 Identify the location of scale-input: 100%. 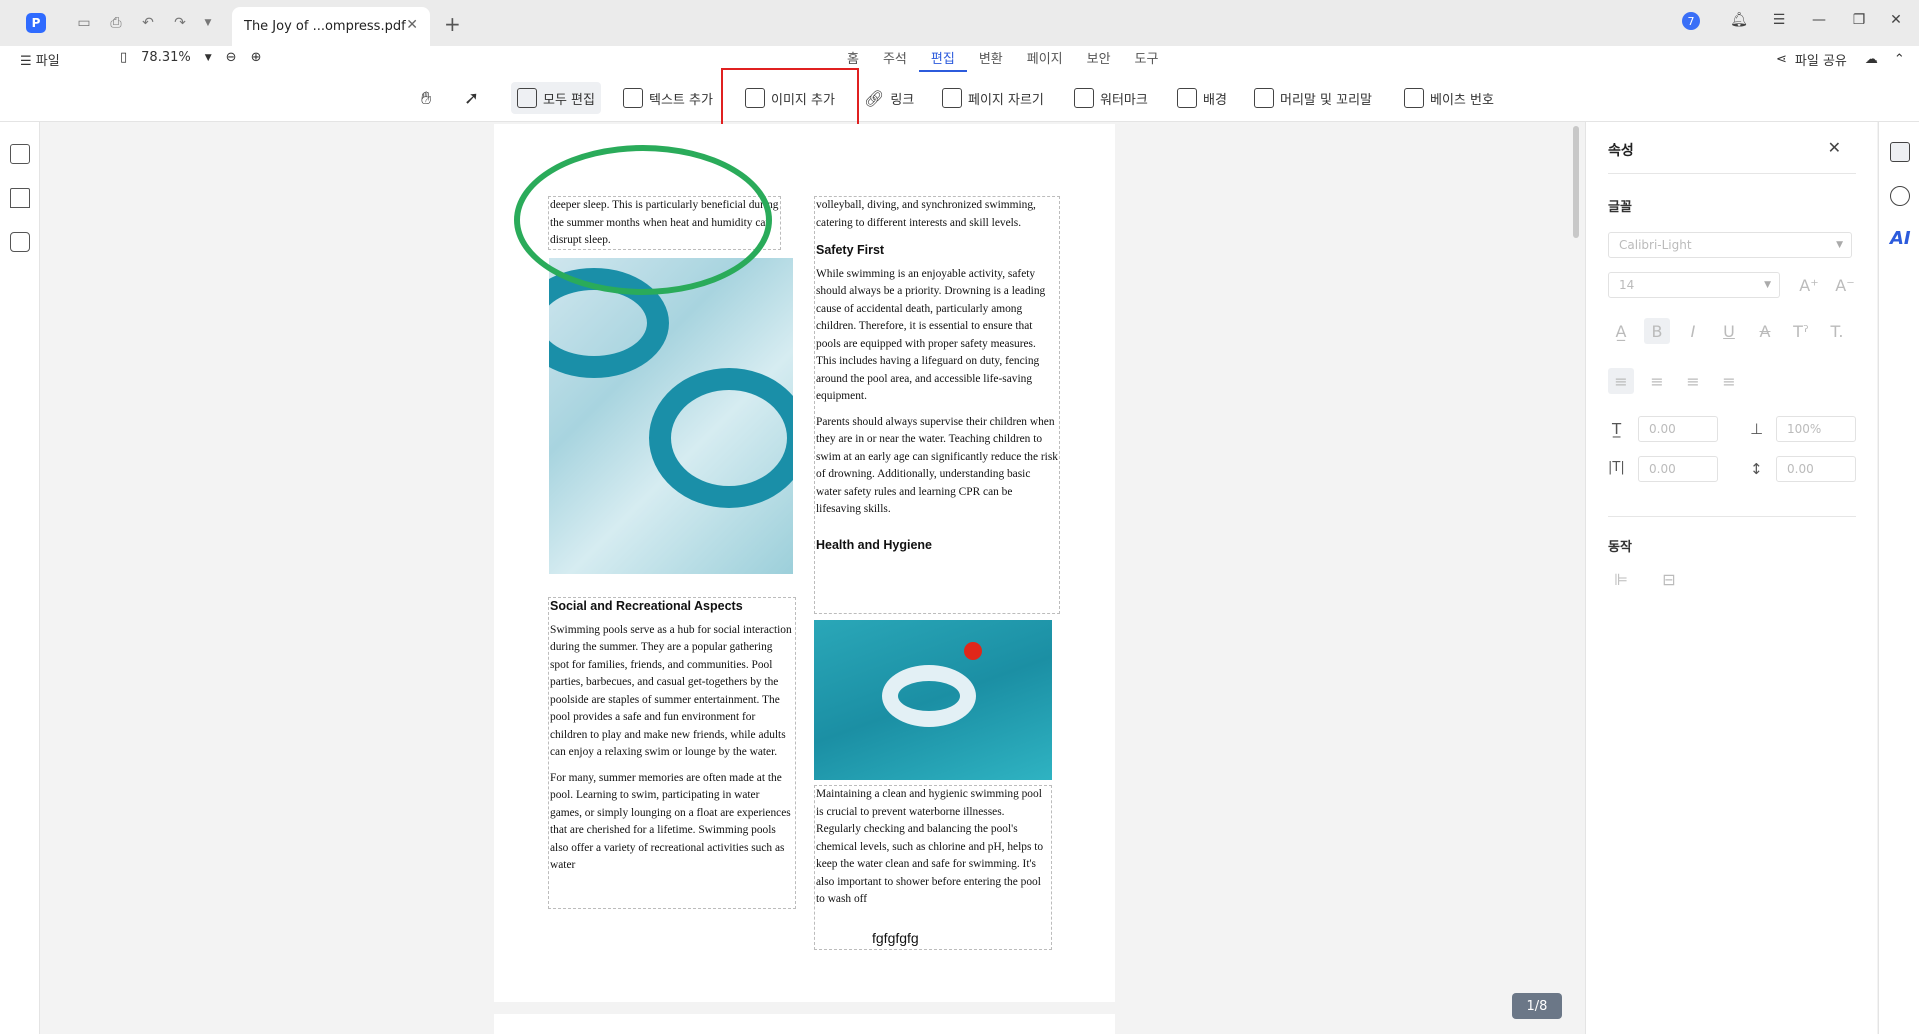
(1816, 429).